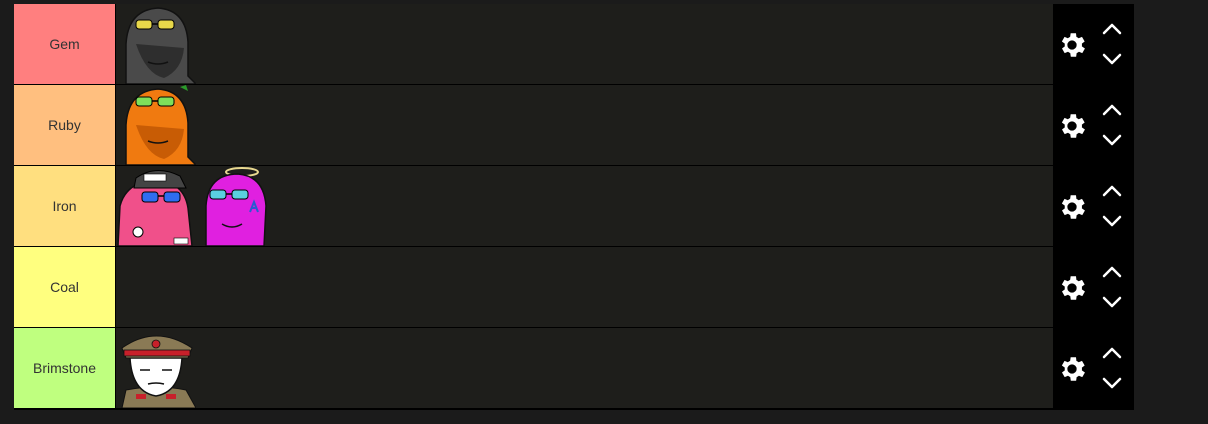  What do you see at coordinates (65, 44) in the screenshot?
I see `tier-label-gem: Gem` at bounding box center [65, 44].